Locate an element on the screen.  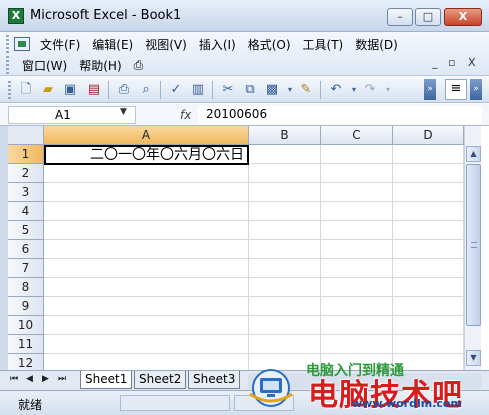
workbook-icon is located at coordinates (22, 44).